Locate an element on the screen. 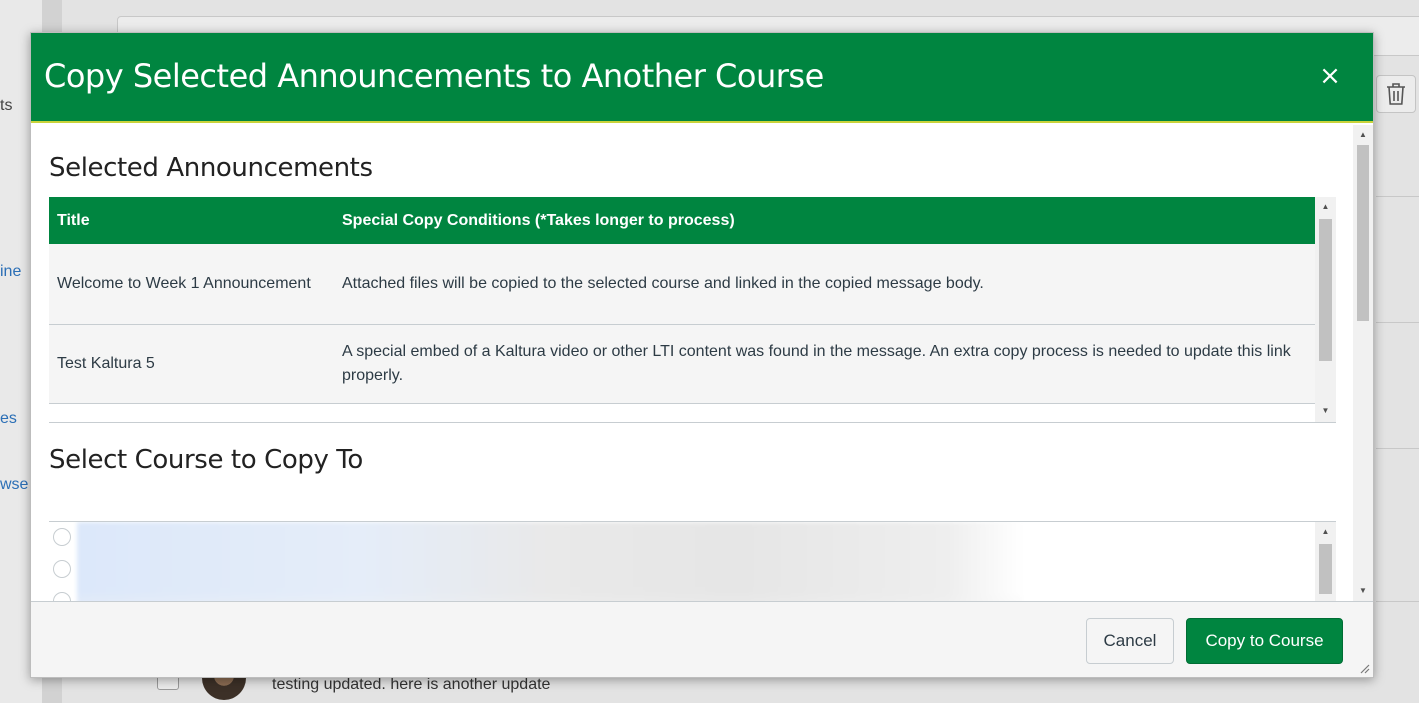 This screenshot has height=703, width=1419. course-list: ▲ is located at coordinates (692, 561).